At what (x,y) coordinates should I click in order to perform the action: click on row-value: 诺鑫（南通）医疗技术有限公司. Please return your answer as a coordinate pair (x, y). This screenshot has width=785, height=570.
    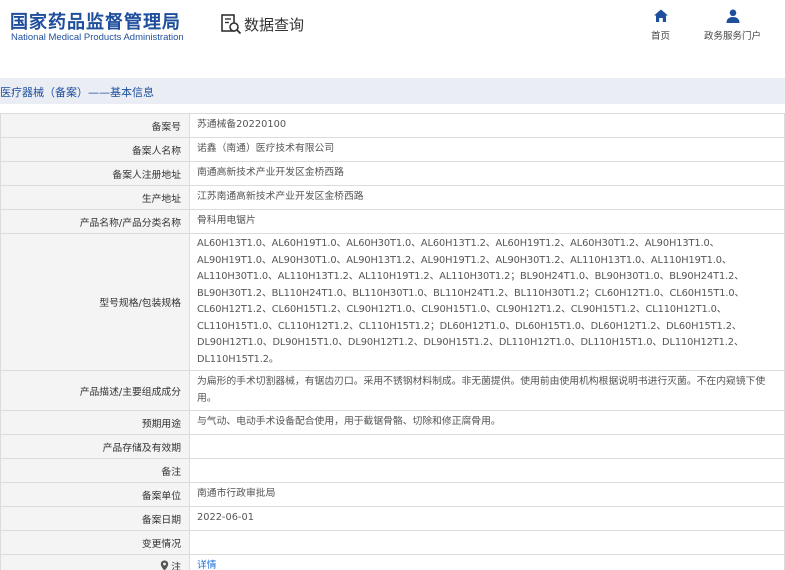
    Looking at the image, I should click on (487, 149).